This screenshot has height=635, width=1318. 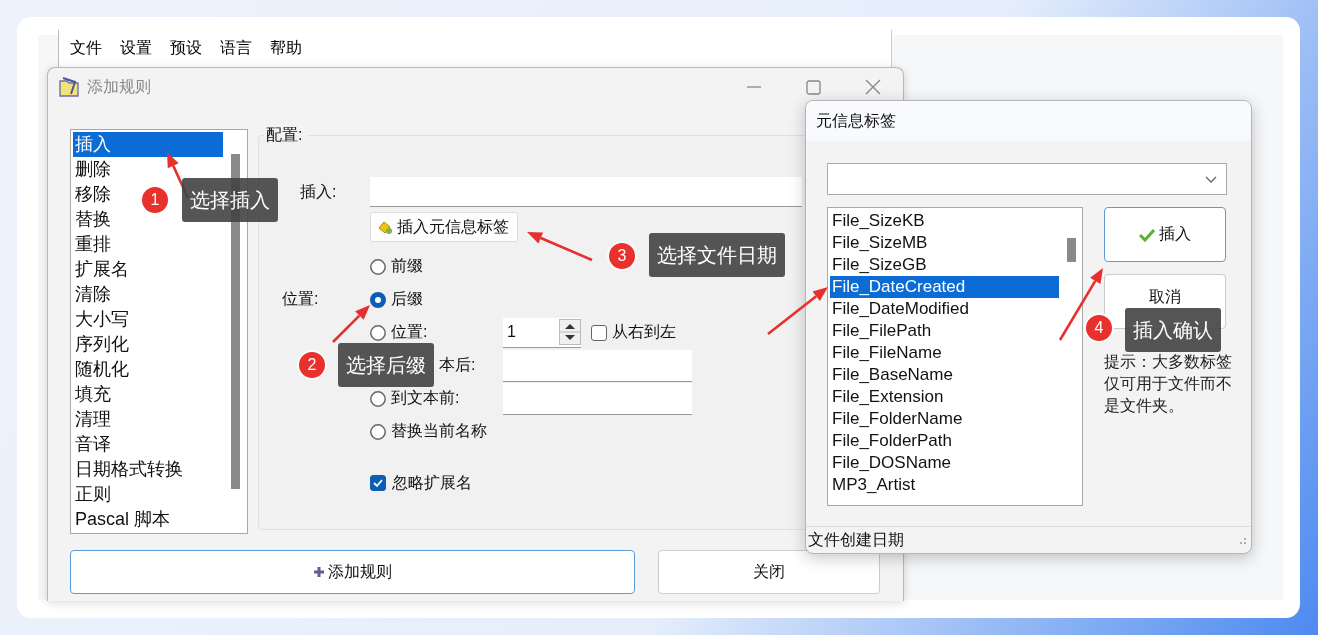 What do you see at coordinates (409, 332) in the screenshot?
I see `radio-label: 位置:` at bounding box center [409, 332].